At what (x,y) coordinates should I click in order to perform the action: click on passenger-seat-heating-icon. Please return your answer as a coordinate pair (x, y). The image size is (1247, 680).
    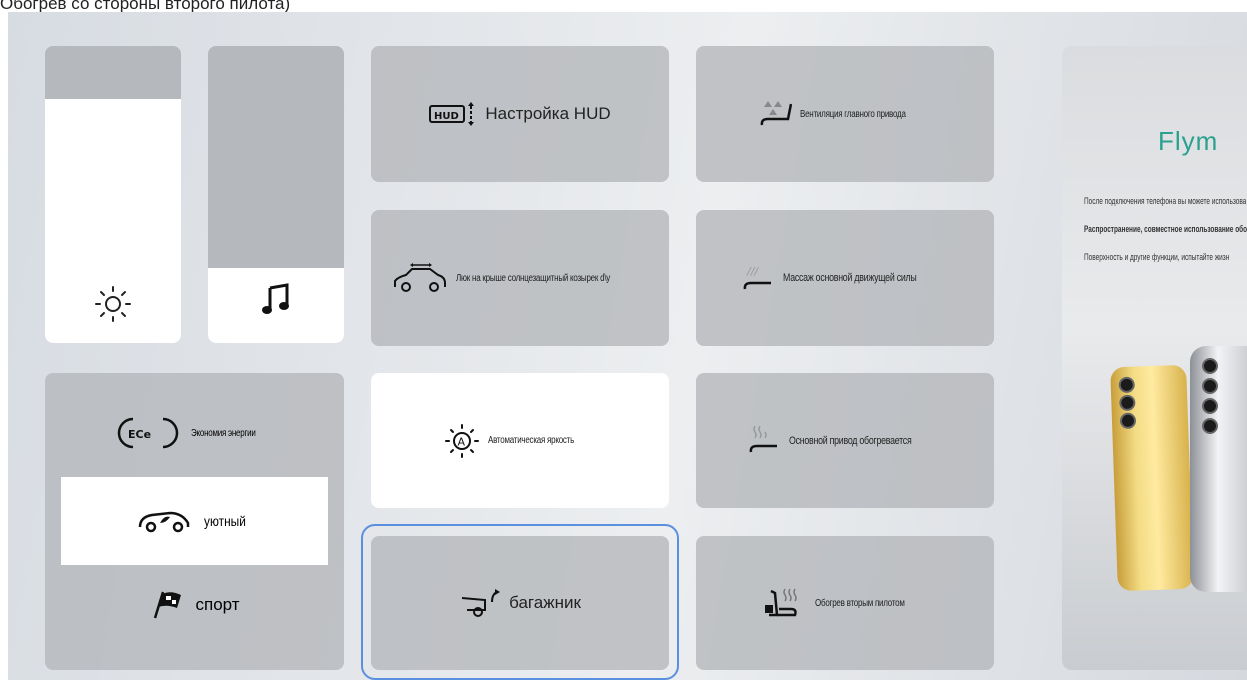
    Looking at the image, I should click on (785, 603).